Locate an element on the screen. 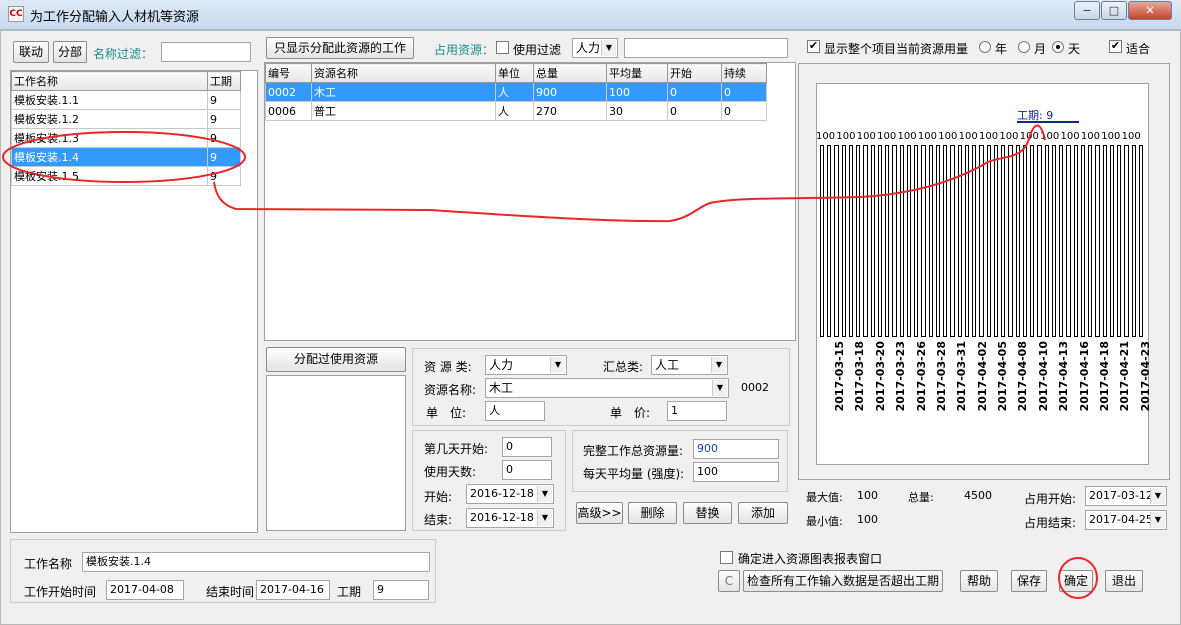 This screenshot has height=625, width=1181. red-connector-line is located at coordinates (629, 173).